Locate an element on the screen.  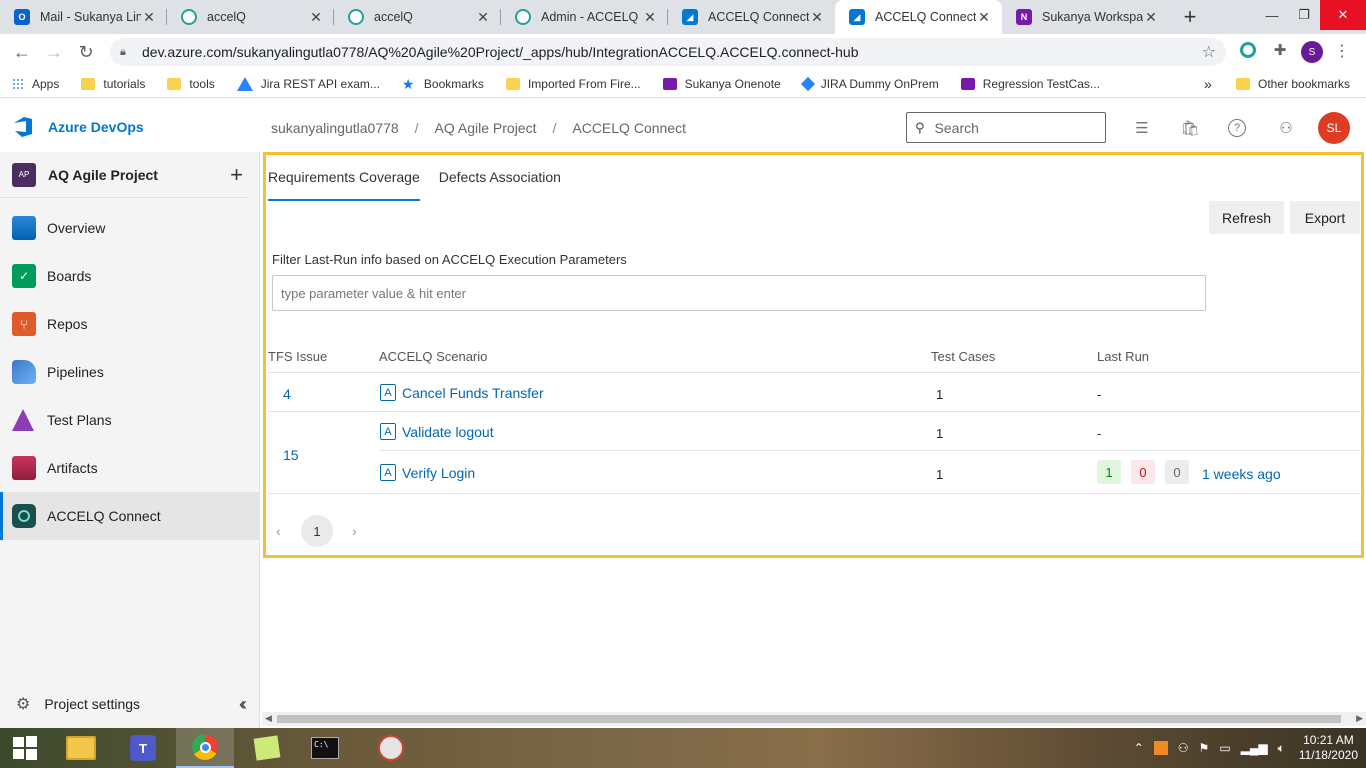
work-items-icon: ☰ is located at coordinates (1142, 128).